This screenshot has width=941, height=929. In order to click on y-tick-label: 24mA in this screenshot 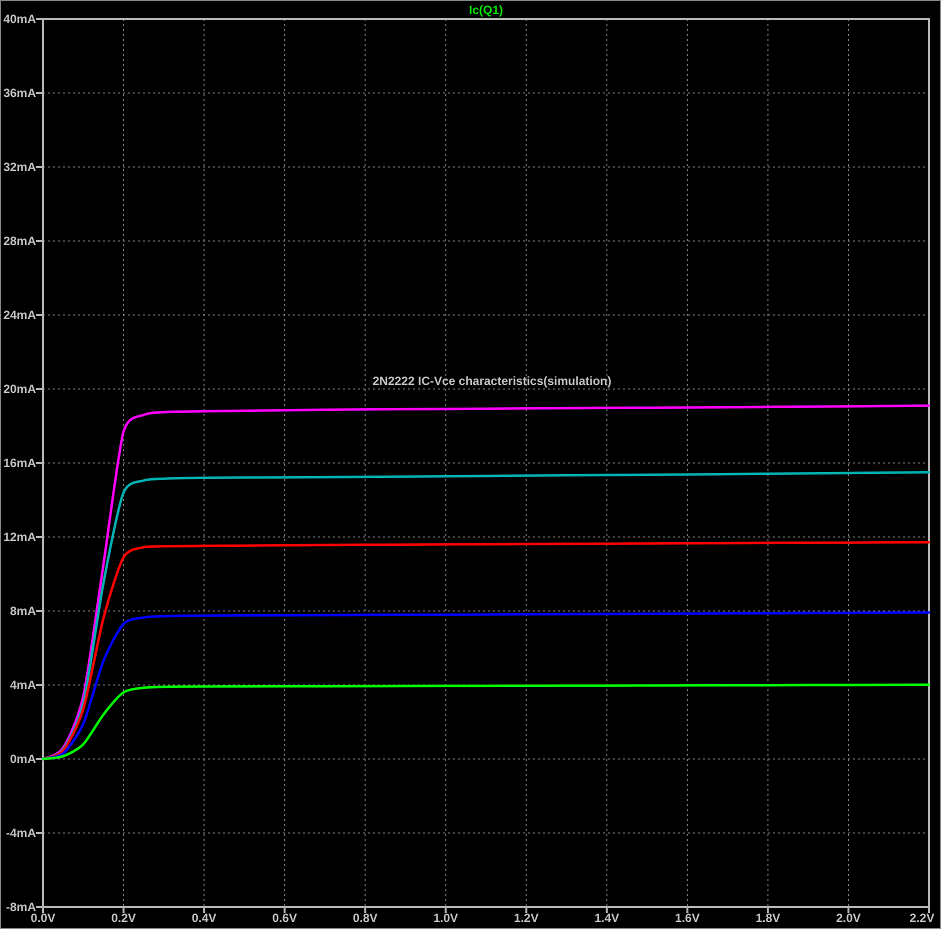, I will do `click(19, 315)`.